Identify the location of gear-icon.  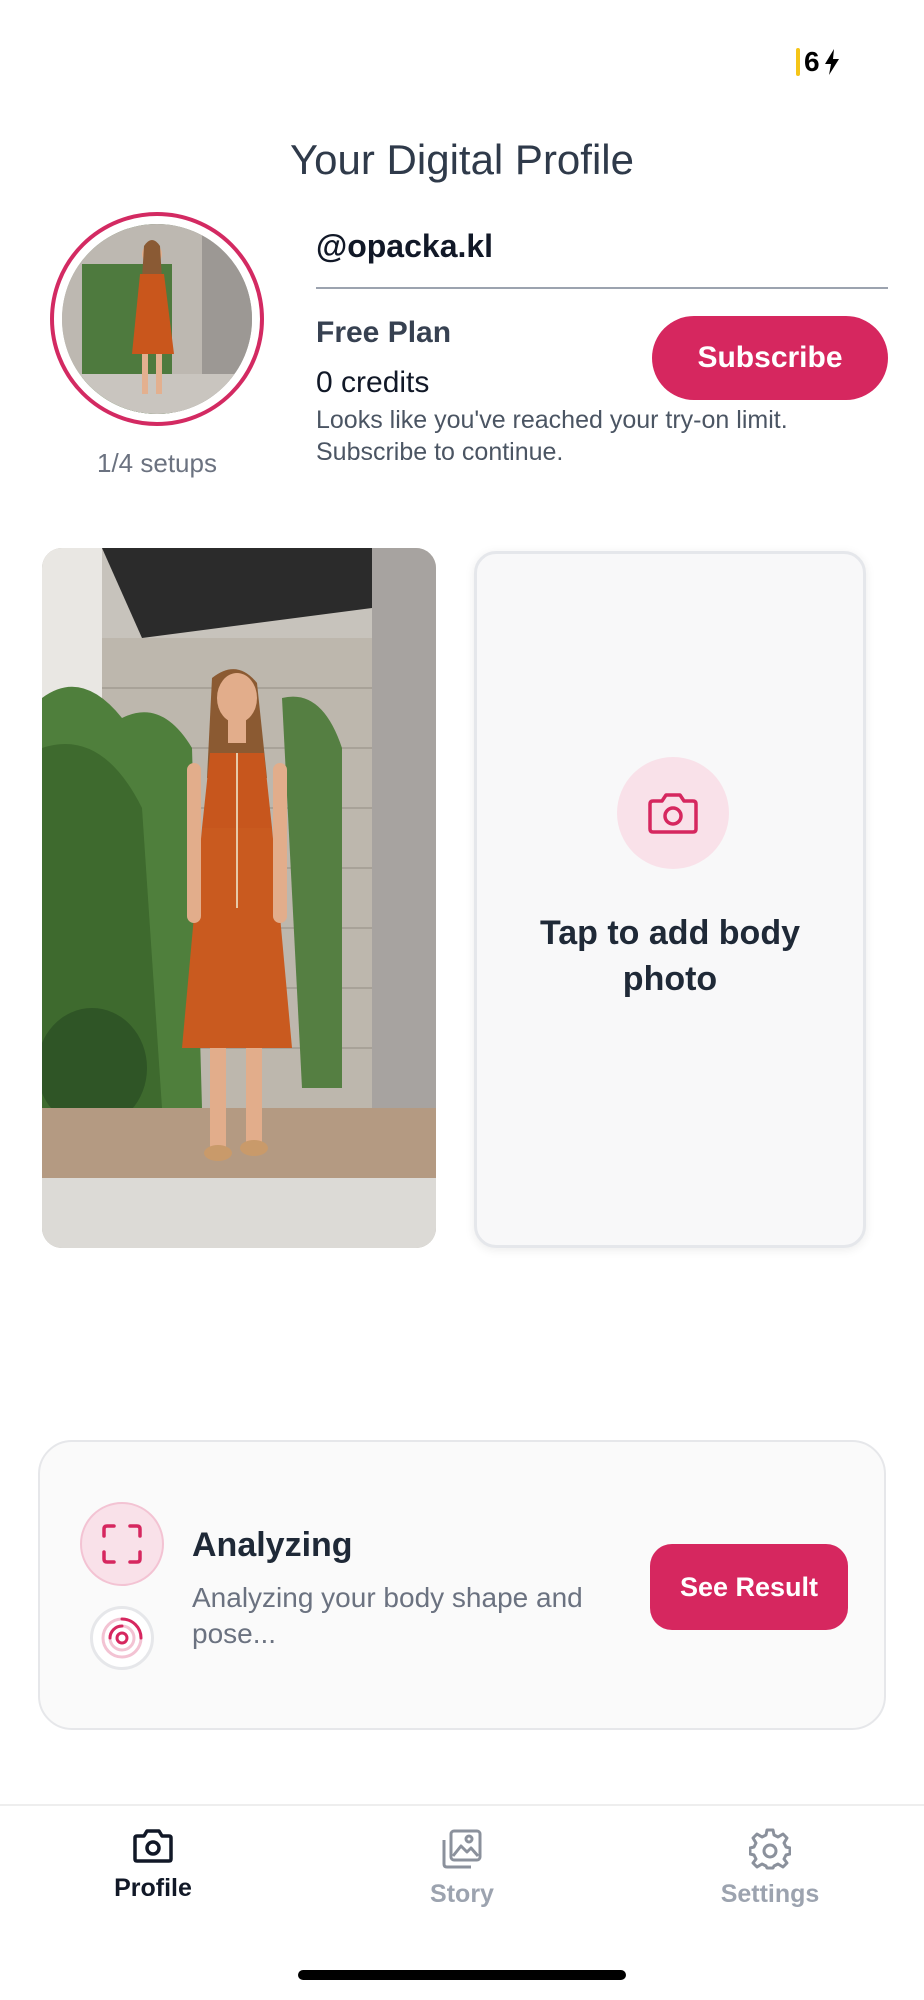
(770, 1849).